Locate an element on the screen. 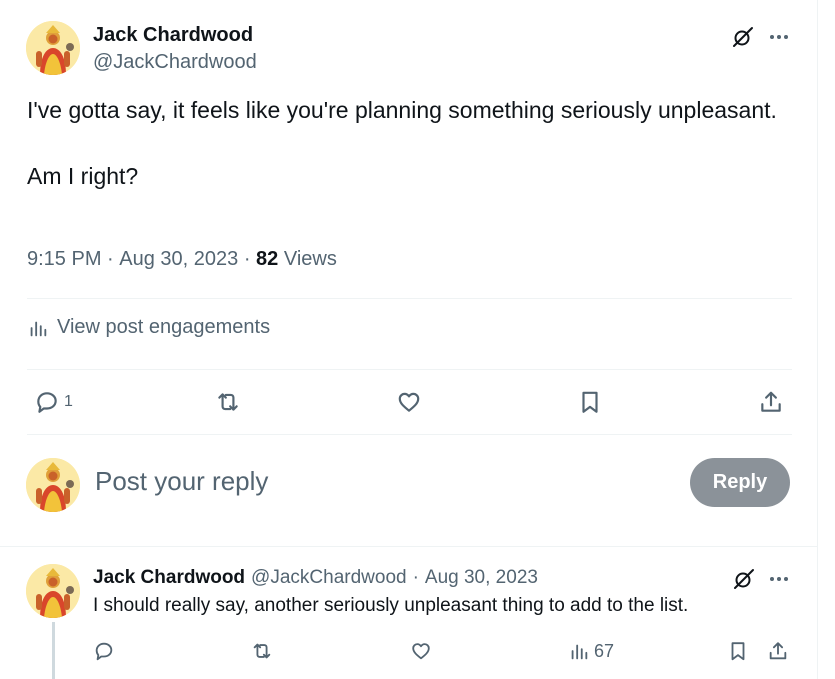 The height and width of the screenshot is (679, 835). view-engagements-link: View post engagements is located at coordinates (148, 327).